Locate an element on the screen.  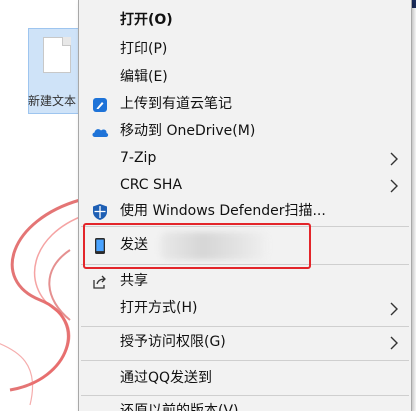
menu-item-upload-youdao: 上传到有道云笔记 is located at coordinates (245, 104).